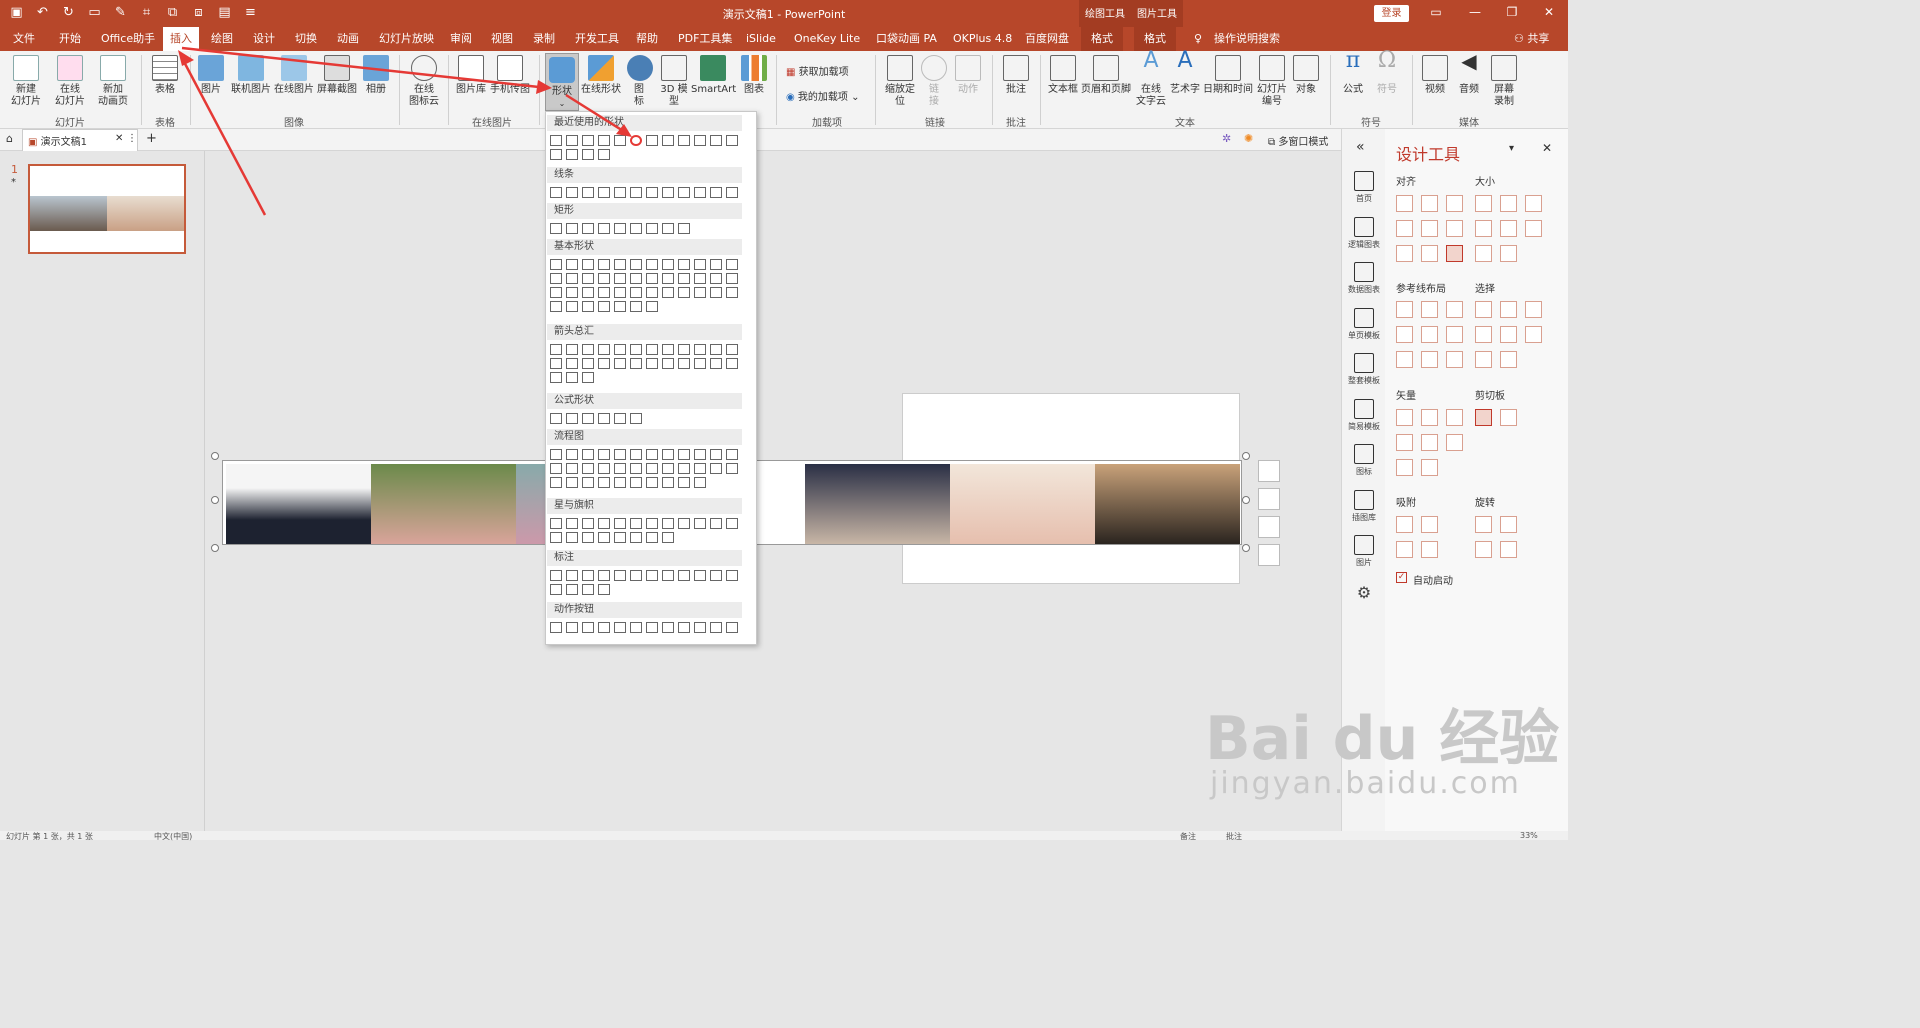  Describe the element at coordinates (1533, 334) in the screenshot. I see `cursor-icon` at that location.